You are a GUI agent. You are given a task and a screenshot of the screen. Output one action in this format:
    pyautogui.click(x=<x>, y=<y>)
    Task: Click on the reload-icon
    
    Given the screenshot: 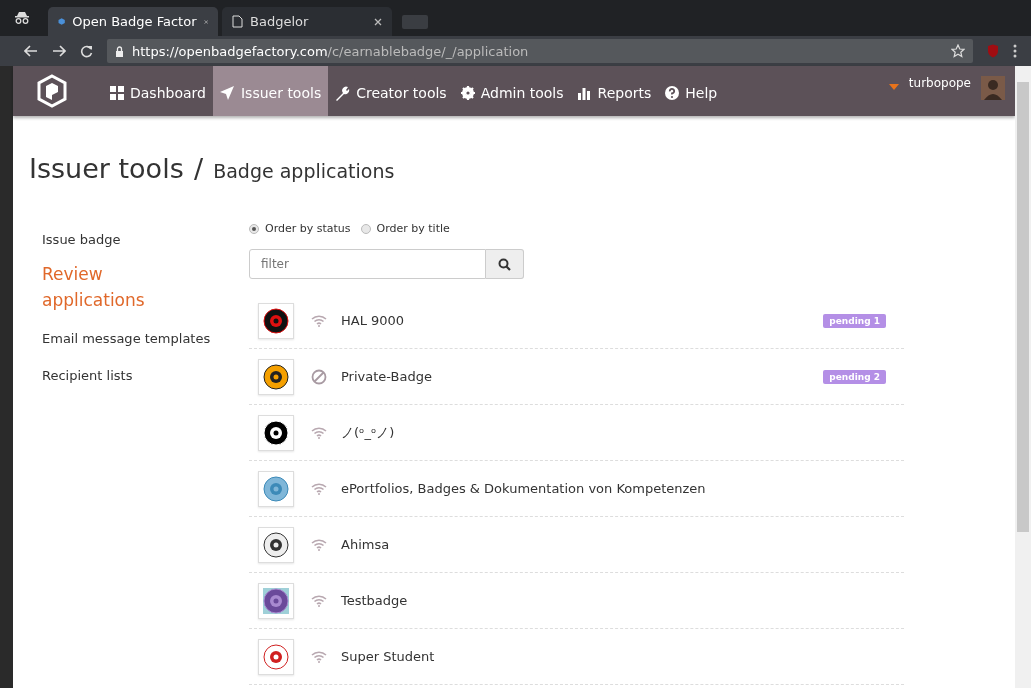 What is the action you would take?
    pyautogui.click(x=86, y=51)
    